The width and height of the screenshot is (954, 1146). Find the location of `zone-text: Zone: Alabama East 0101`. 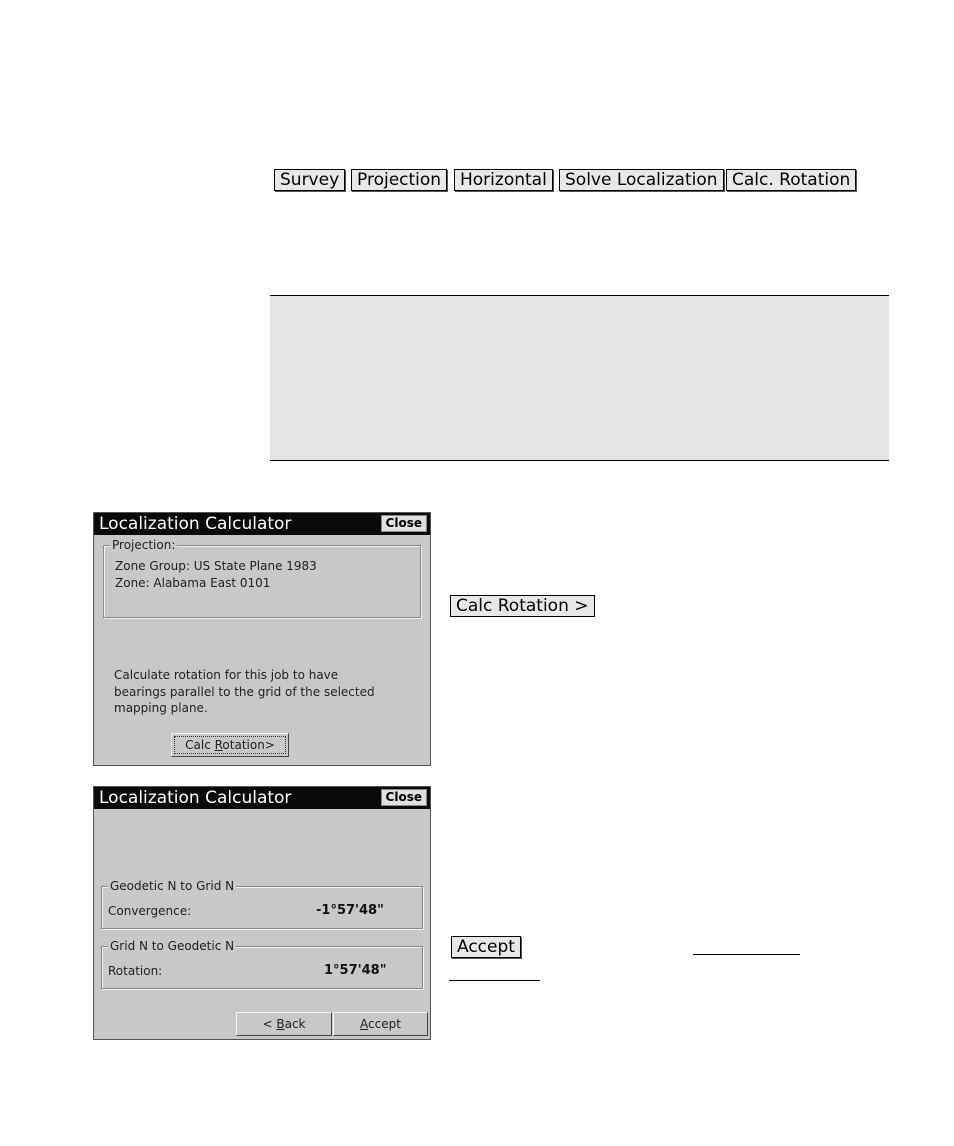

zone-text: Zone: Alabama East 0101 is located at coordinates (193, 583).